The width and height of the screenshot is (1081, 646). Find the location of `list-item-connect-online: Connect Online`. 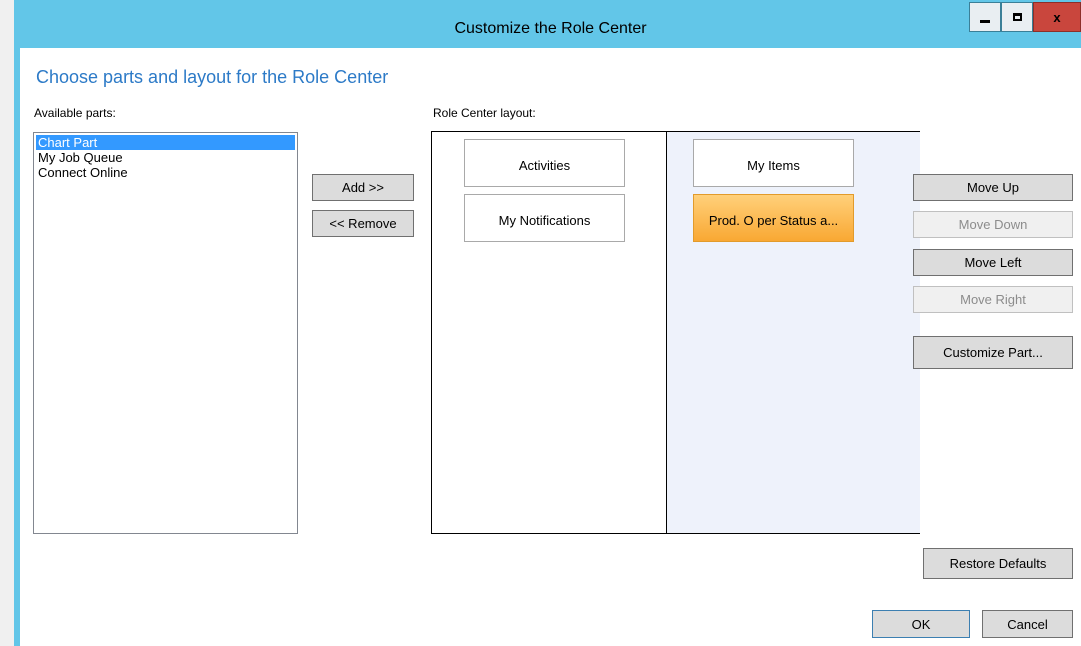

list-item-connect-online: Connect Online is located at coordinates (165, 172).